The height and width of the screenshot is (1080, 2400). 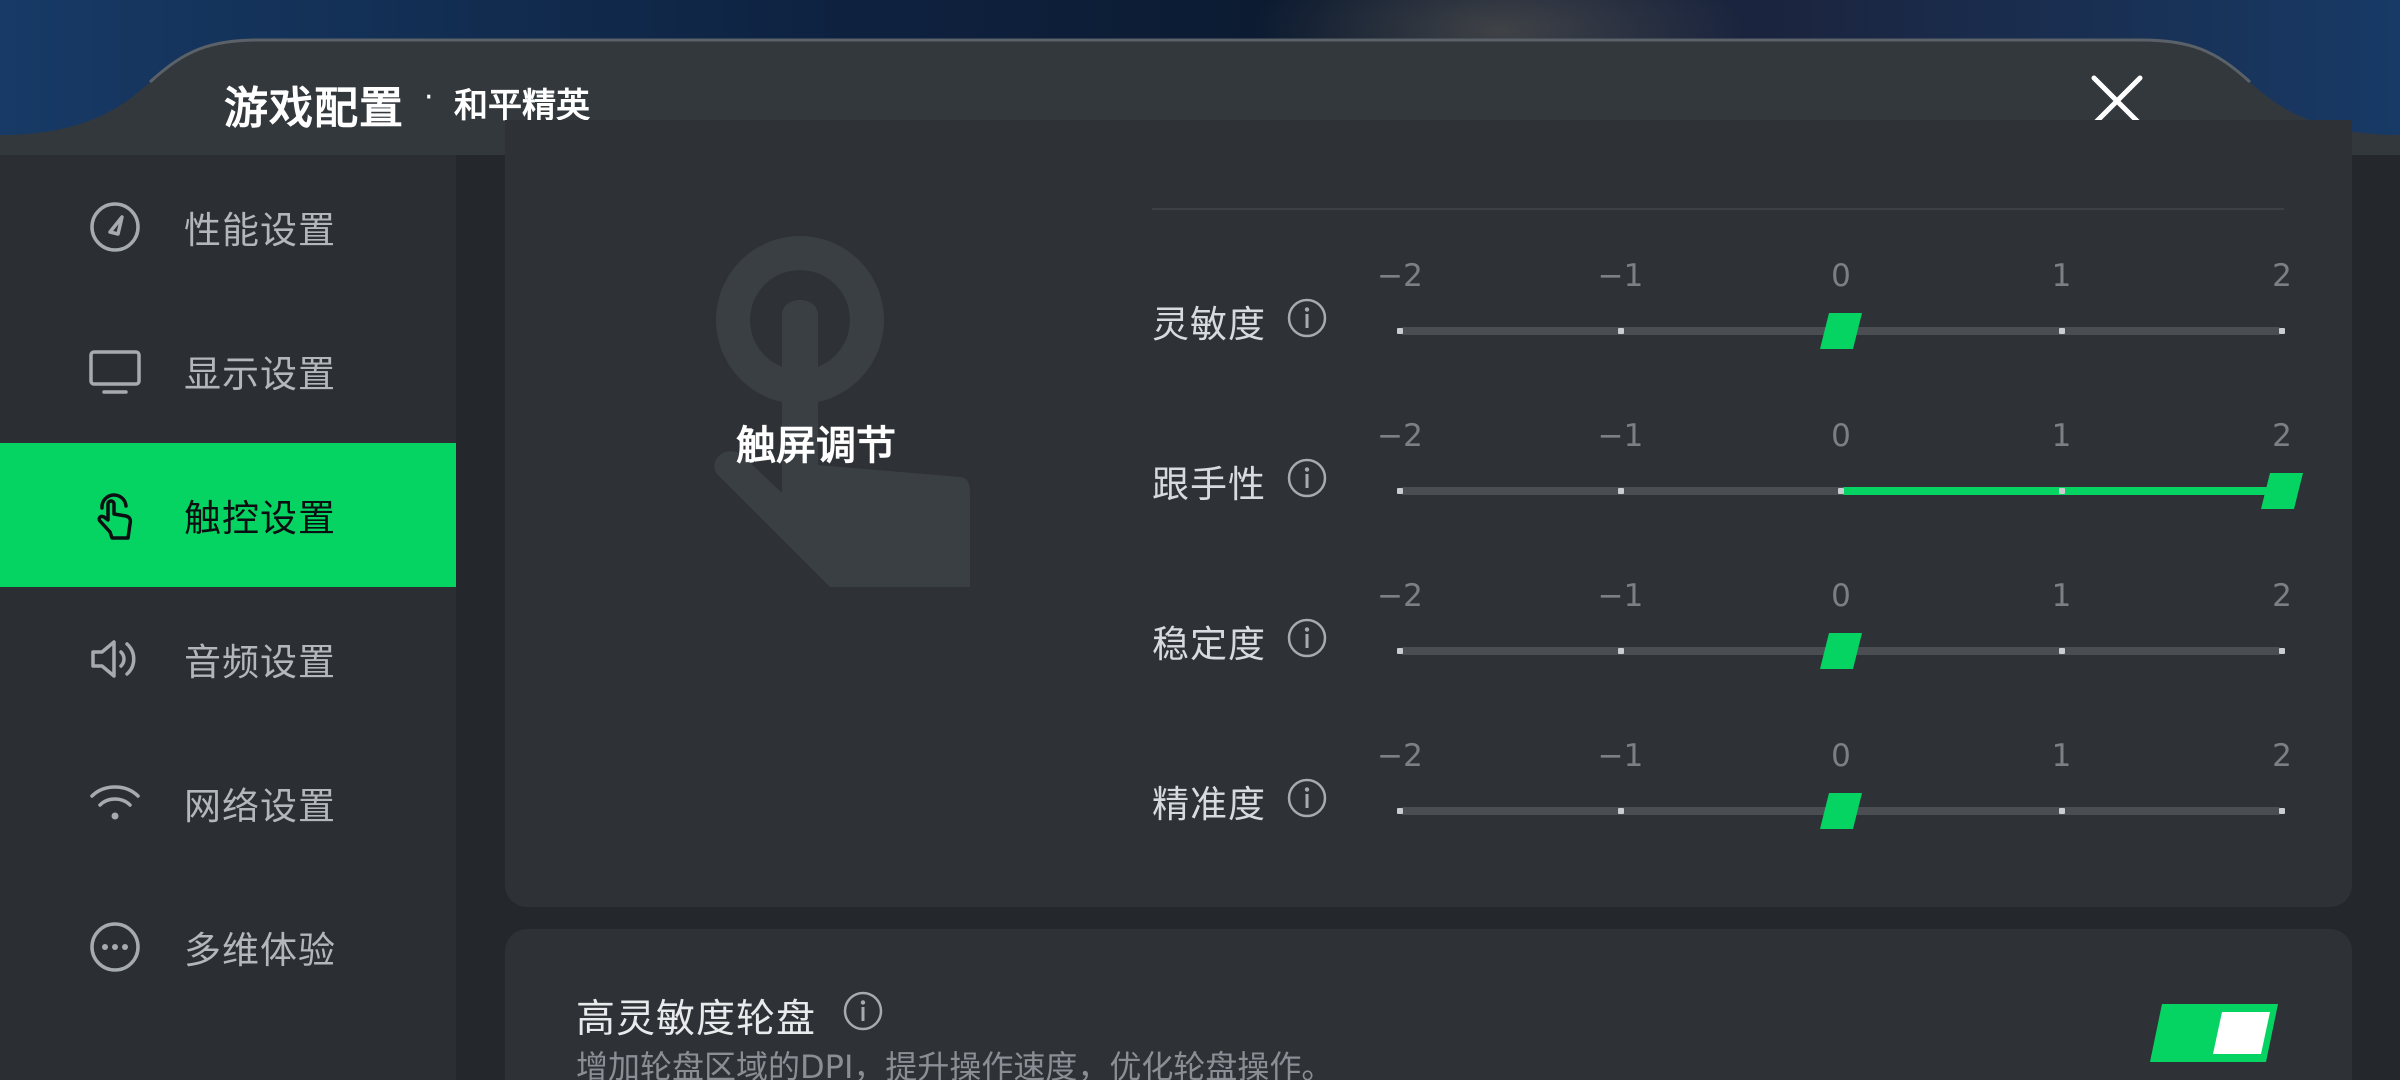 I want to click on sidebar-item-label: 网络设置, so click(x=260, y=806).